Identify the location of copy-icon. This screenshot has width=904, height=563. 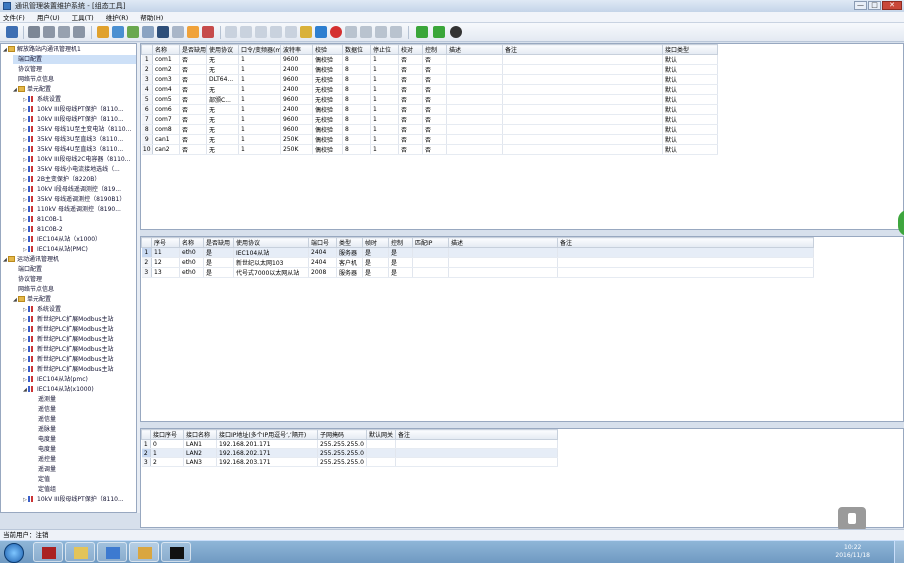
(246, 32).